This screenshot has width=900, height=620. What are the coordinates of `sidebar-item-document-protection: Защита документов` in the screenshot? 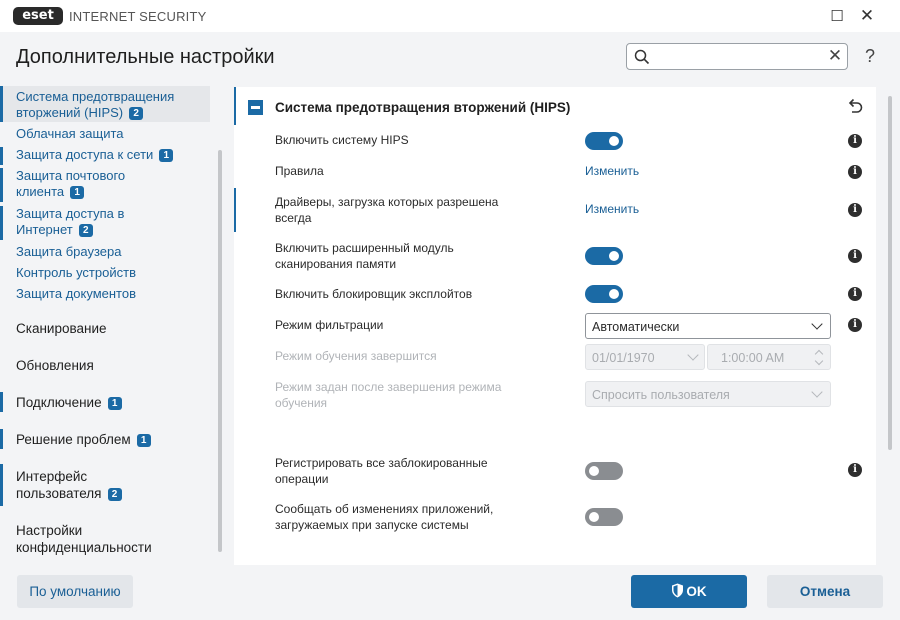 It's located at (105, 294).